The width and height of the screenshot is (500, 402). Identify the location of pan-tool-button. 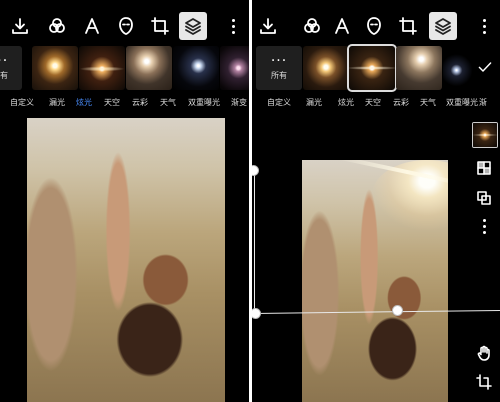
(484, 353).